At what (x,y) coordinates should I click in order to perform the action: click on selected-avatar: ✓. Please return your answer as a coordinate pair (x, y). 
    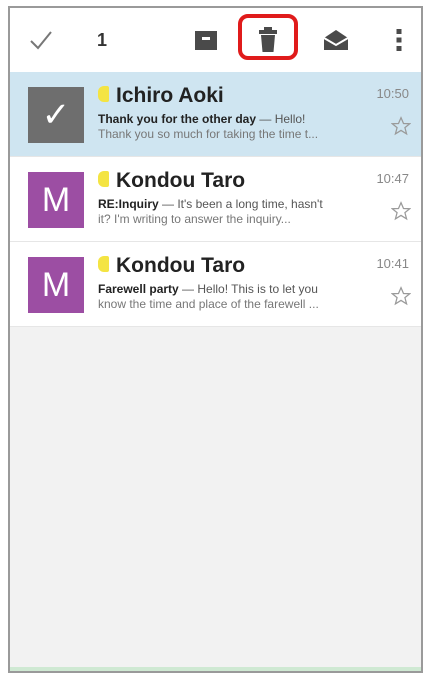
    Looking at the image, I should click on (56, 115).